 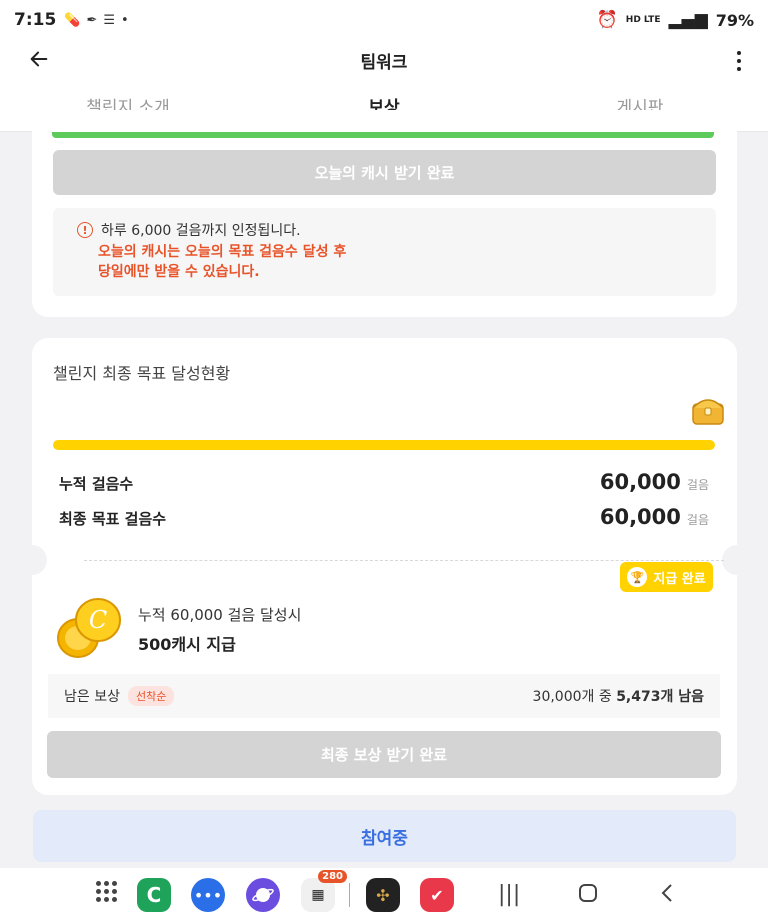 I want to click on battery-level: 79%, so click(x=734, y=20).